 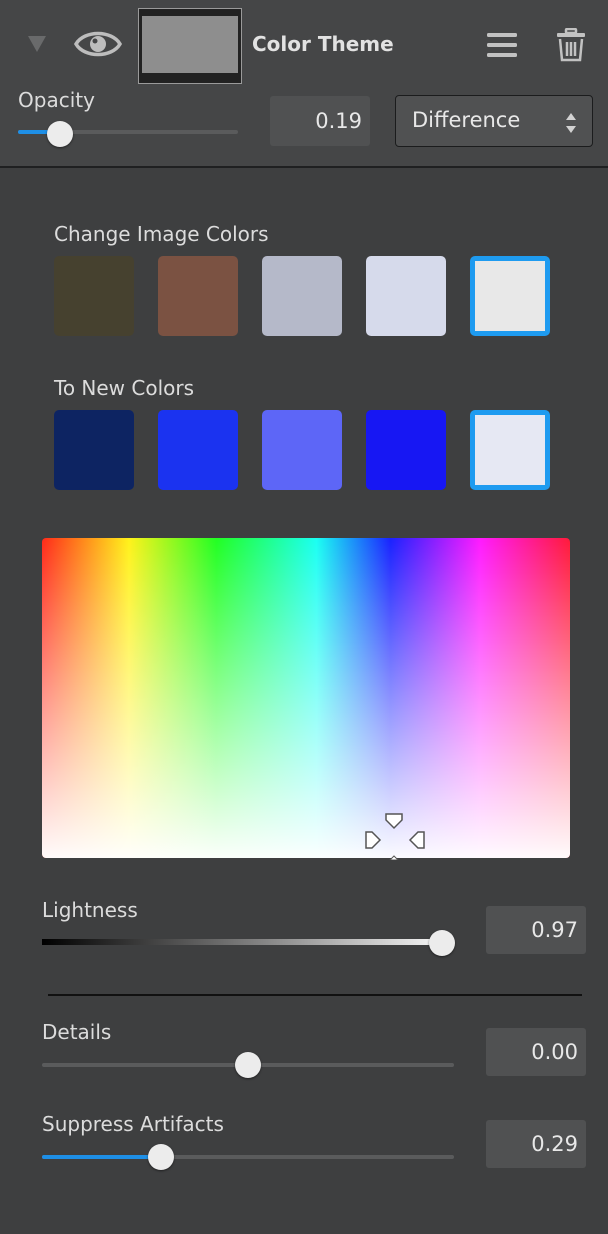 I want to click on menu-icon, so click(x=502, y=45).